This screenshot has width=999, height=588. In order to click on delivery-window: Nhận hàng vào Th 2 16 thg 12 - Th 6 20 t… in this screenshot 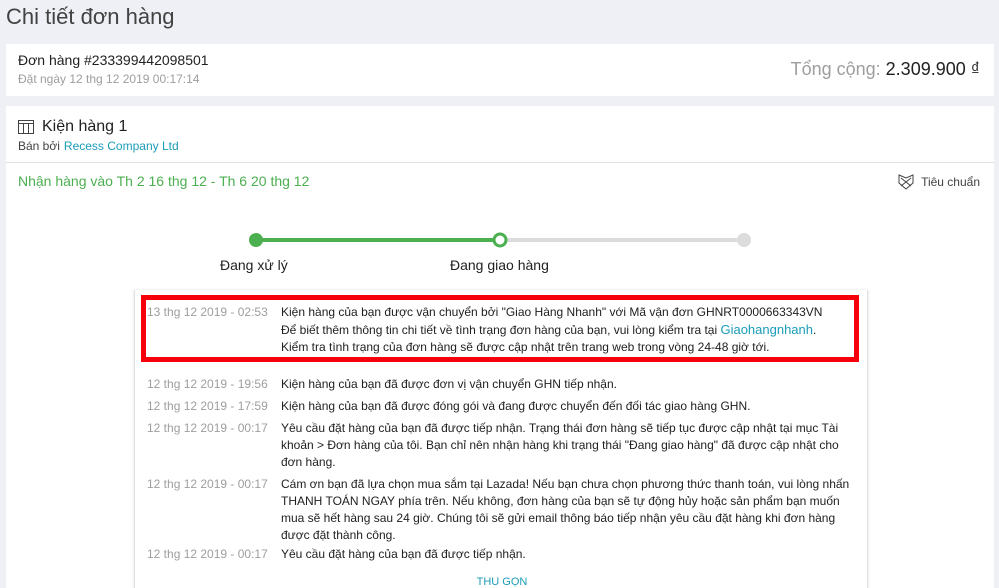, I will do `click(164, 181)`.